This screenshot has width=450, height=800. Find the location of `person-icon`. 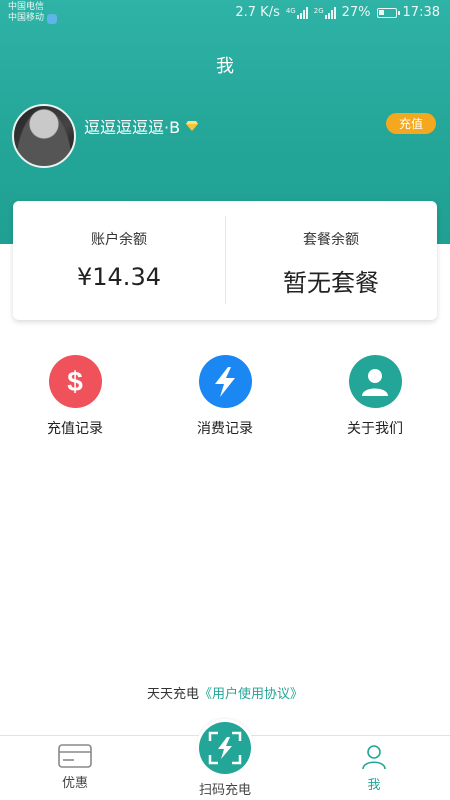

person-icon is located at coordinates (374, 757).